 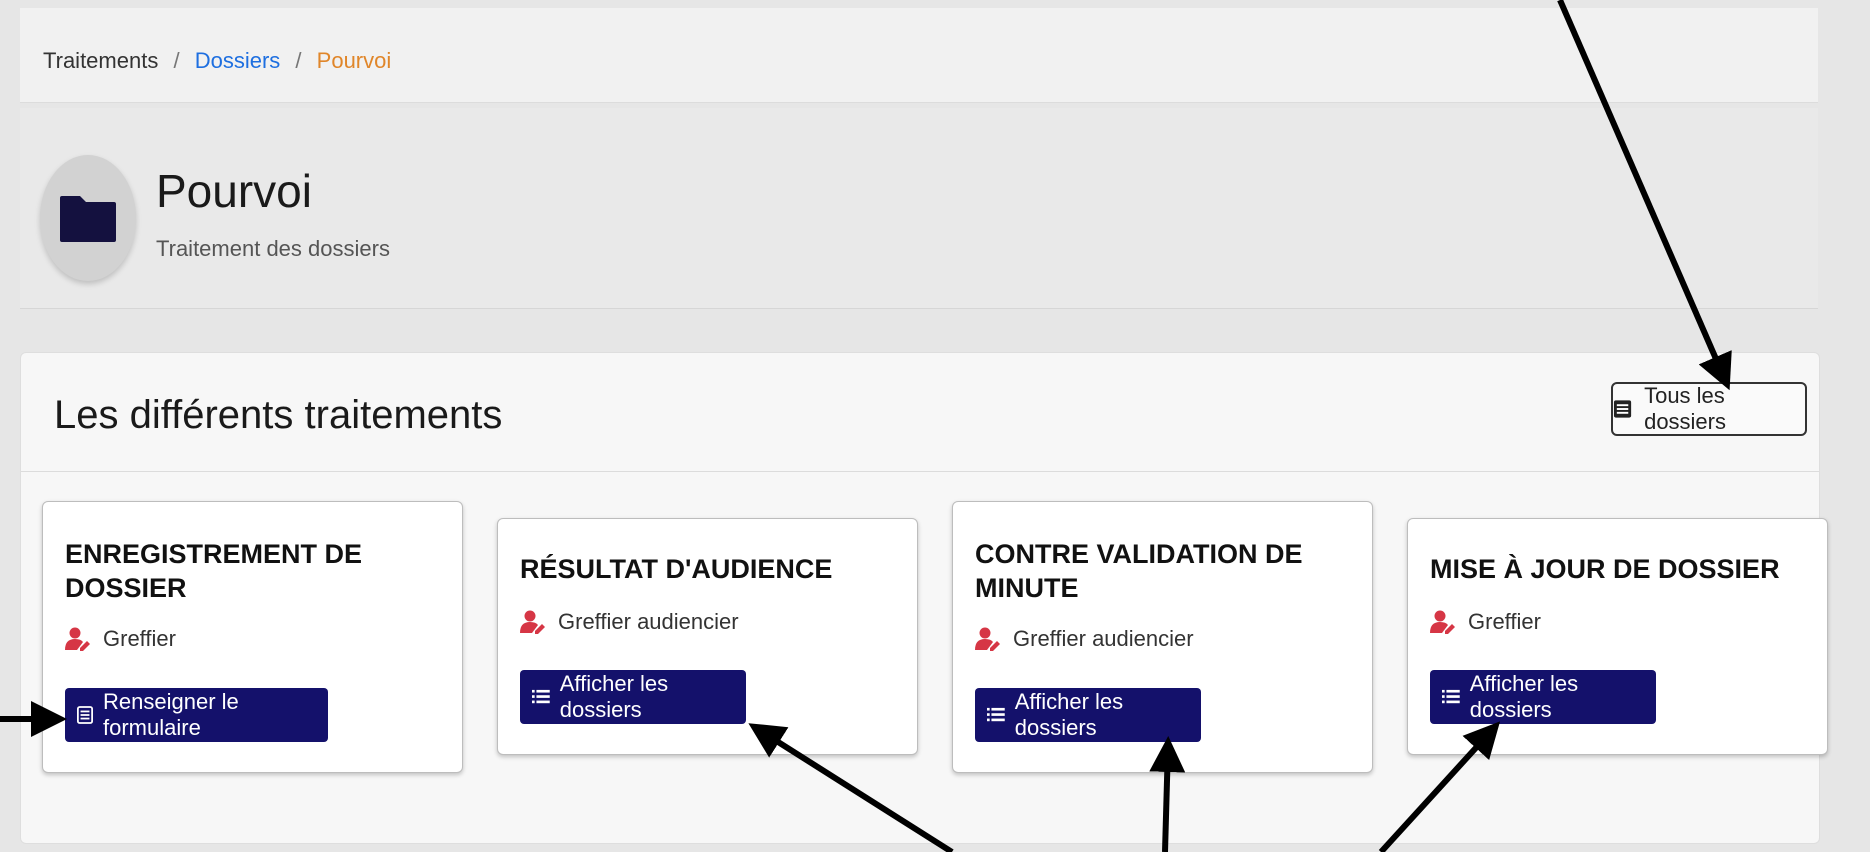 I want to click on fill-form-label: Renseigner le formulaire, so click(x=171, y=714).